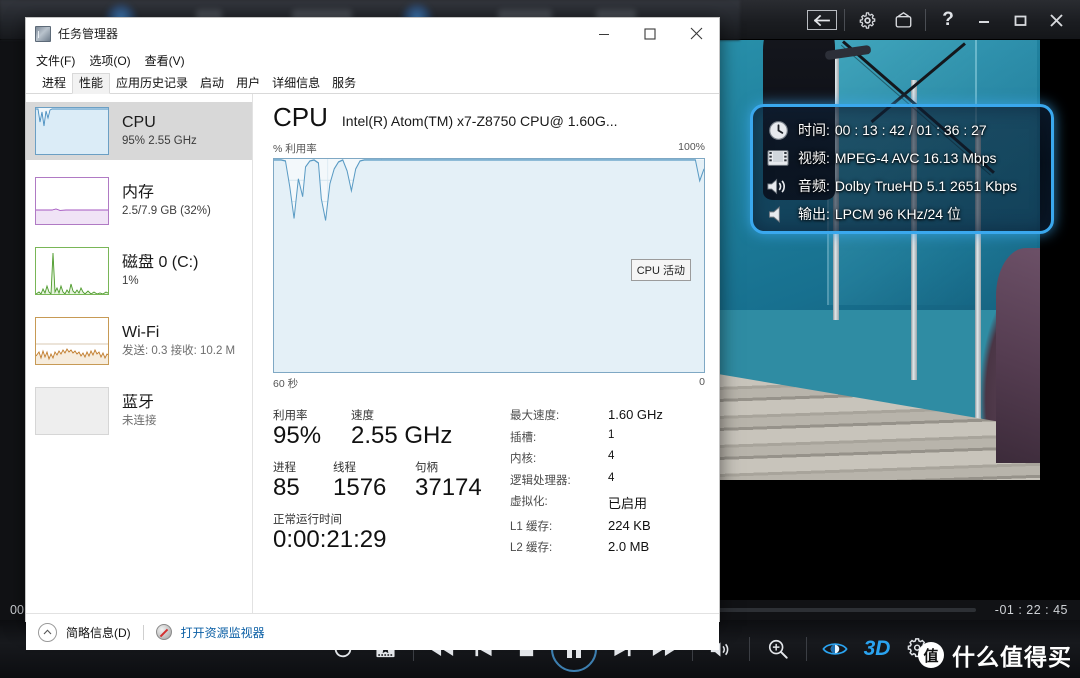  Describe the element at coordinates (372, 33) in the screenshot. I see `task-manager-titlebar: 任务管理器` at that location.